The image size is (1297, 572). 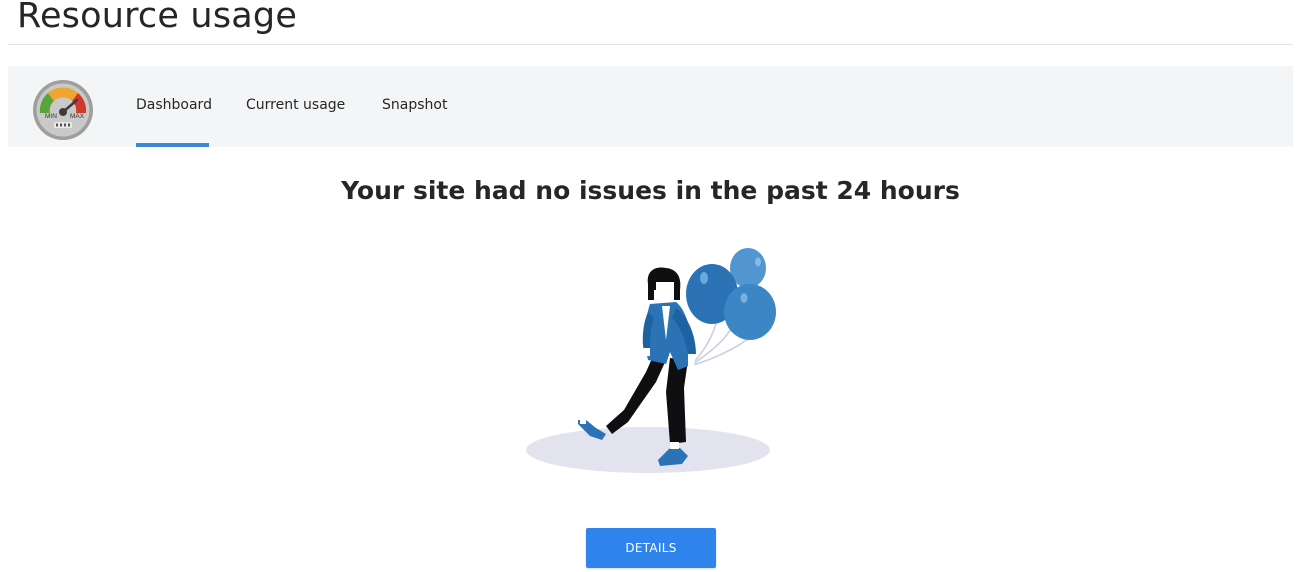 I want to click on tab-current-usage: Current usage, so click(x=295, y=106).